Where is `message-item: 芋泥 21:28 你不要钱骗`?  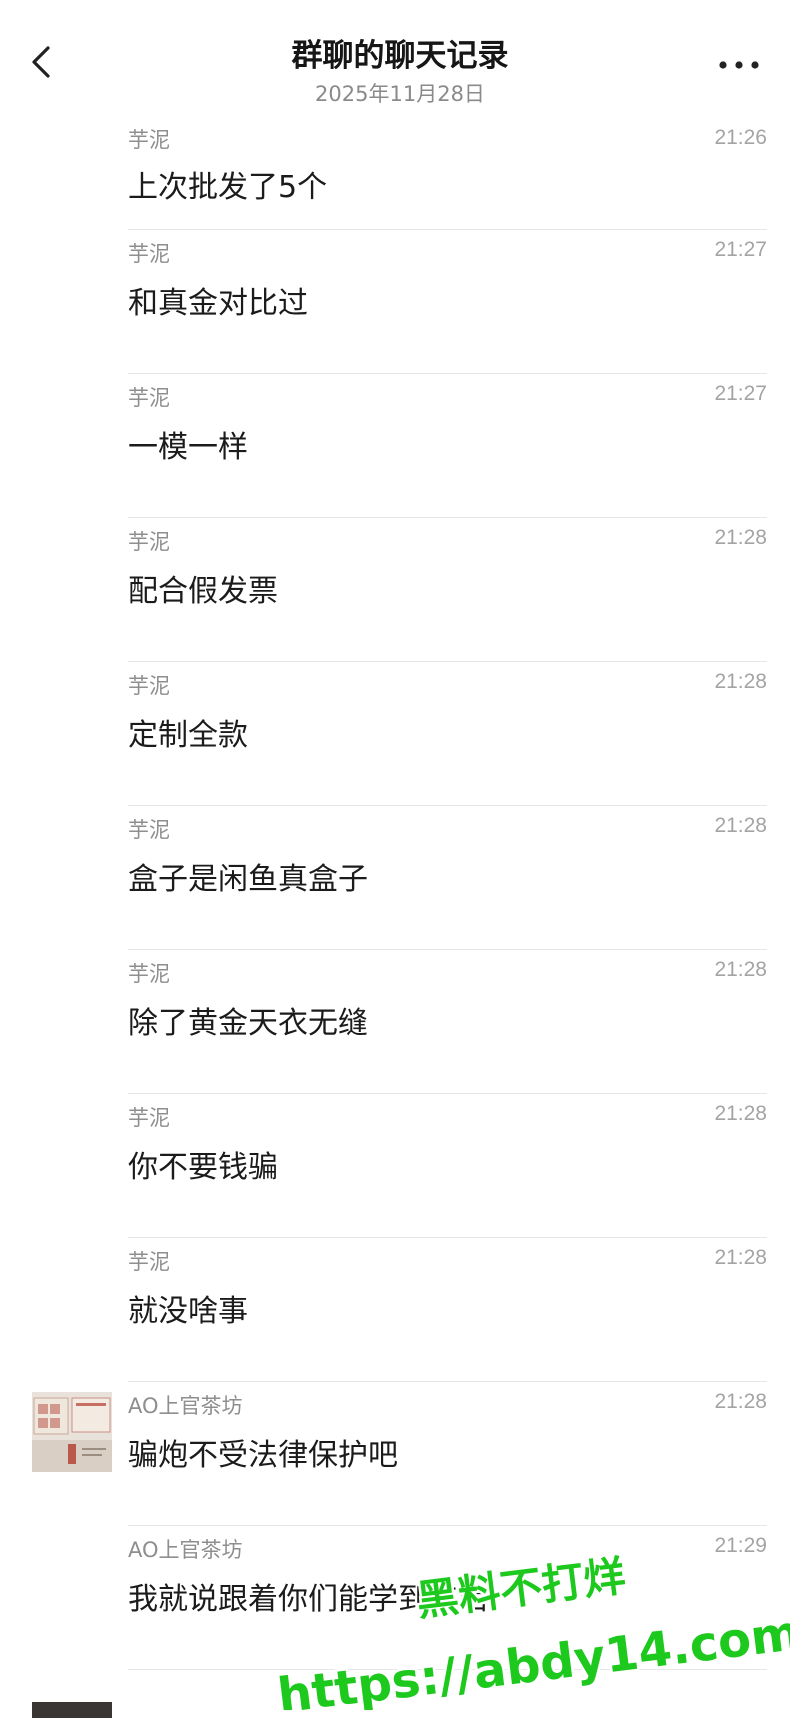 message-item: 芋泥 21:28 你不要钱骗 is located at coordinates (400, 1166).